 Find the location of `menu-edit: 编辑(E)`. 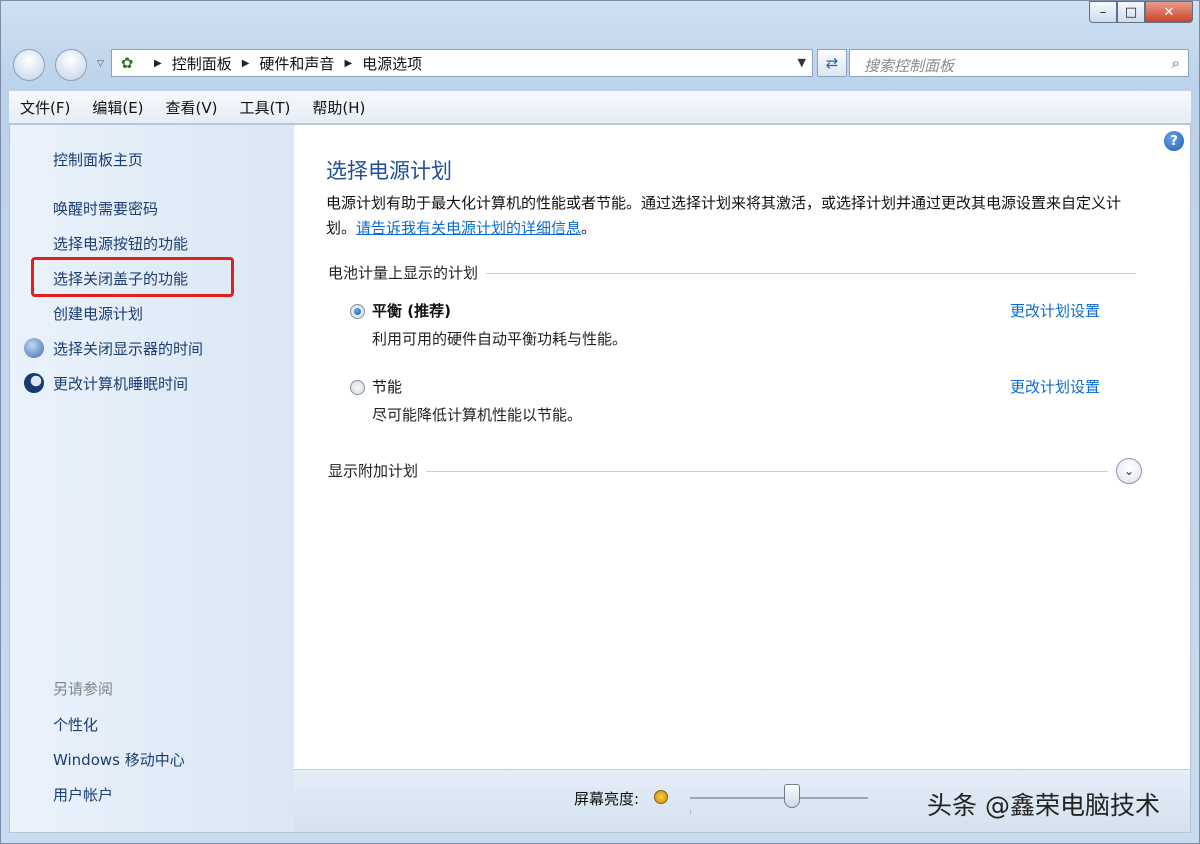

menu-edit: 编辑(E) is located at coordinates (117, 107).